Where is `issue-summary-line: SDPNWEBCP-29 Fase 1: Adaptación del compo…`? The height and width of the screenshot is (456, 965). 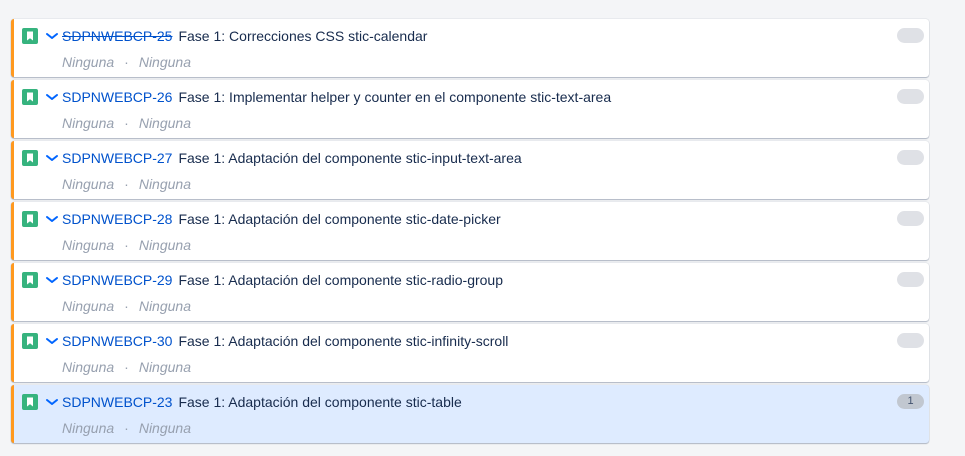 issue-summary-line: SDPNWEBCP-29 Fase 1: Adaptación del compo… is located at coordinates (282, 280).